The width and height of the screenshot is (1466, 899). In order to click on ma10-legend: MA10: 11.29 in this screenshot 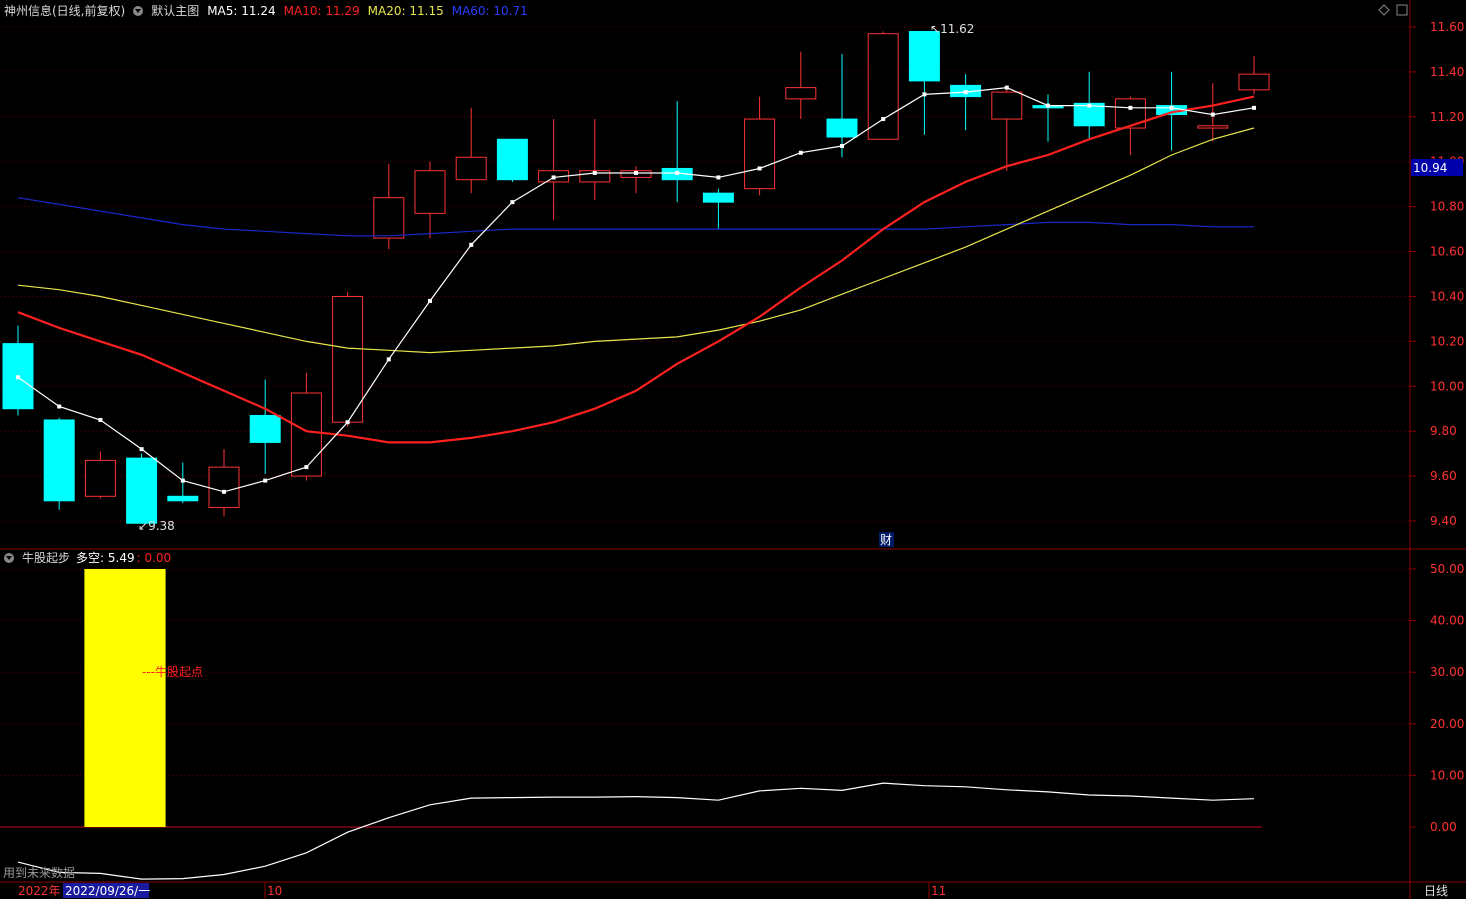, I will do `click(321, 11)`.